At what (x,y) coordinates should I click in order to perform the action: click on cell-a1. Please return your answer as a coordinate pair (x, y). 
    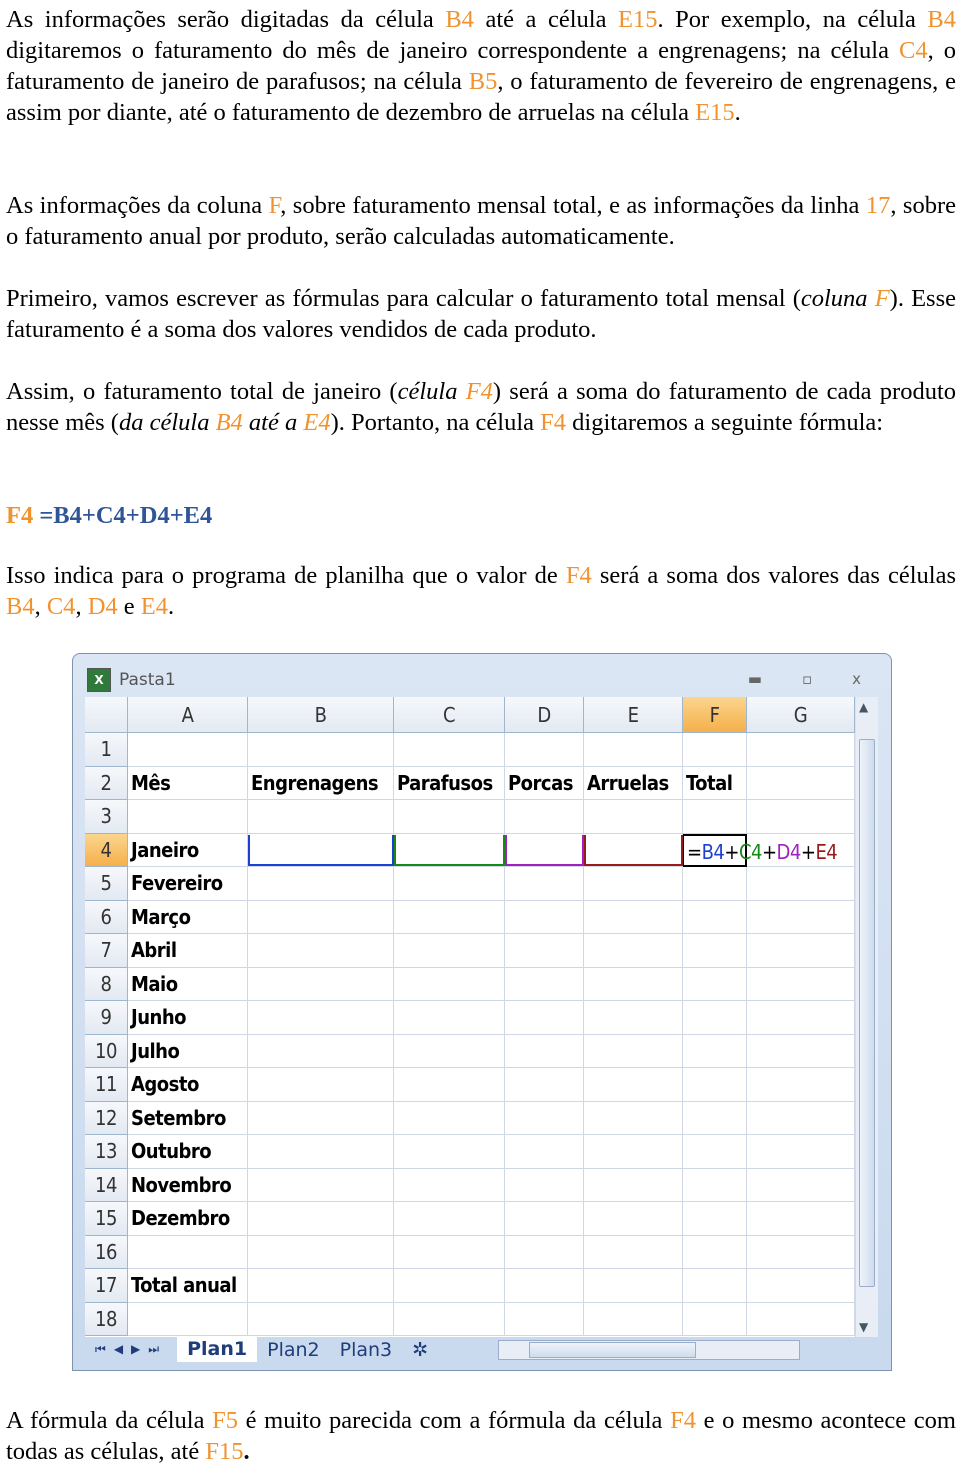
    Looking at the image, I should click on (188, 750).